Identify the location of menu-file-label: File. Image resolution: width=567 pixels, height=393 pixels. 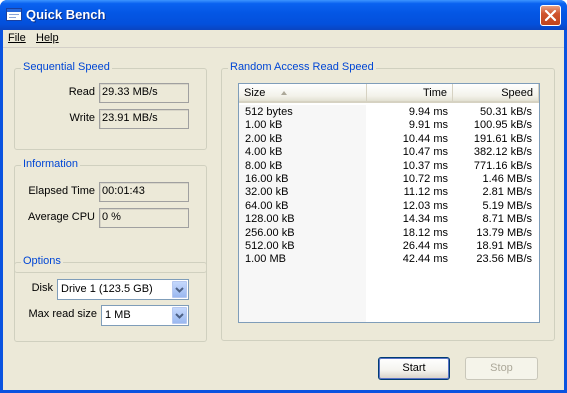
(17, 38).